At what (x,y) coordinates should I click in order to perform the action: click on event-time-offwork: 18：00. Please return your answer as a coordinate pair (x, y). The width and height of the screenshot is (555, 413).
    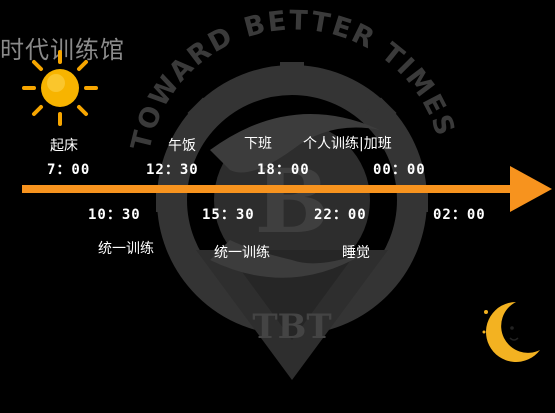
    Looking at the image, I should click on (283, 170).